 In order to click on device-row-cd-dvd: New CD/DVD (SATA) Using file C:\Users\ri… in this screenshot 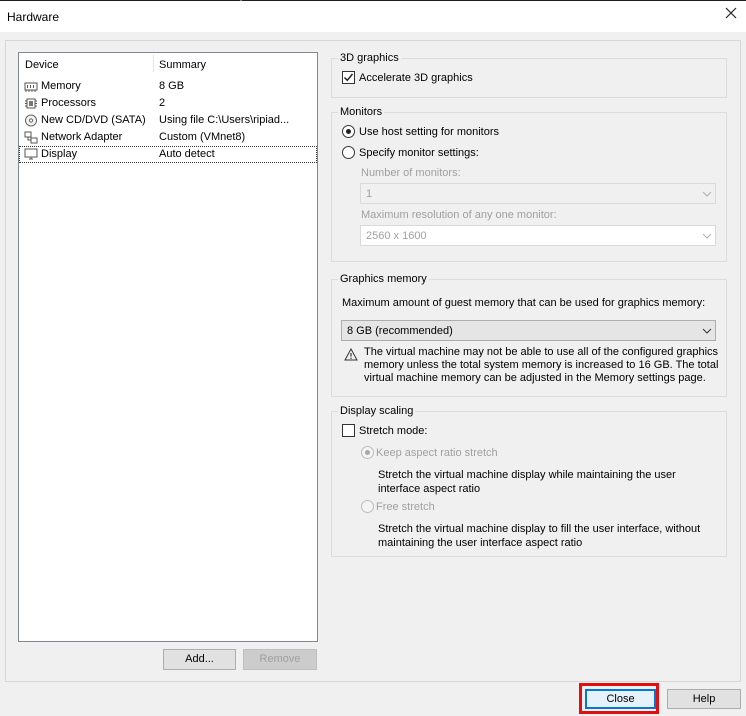, I will do `click(168, 120)`.